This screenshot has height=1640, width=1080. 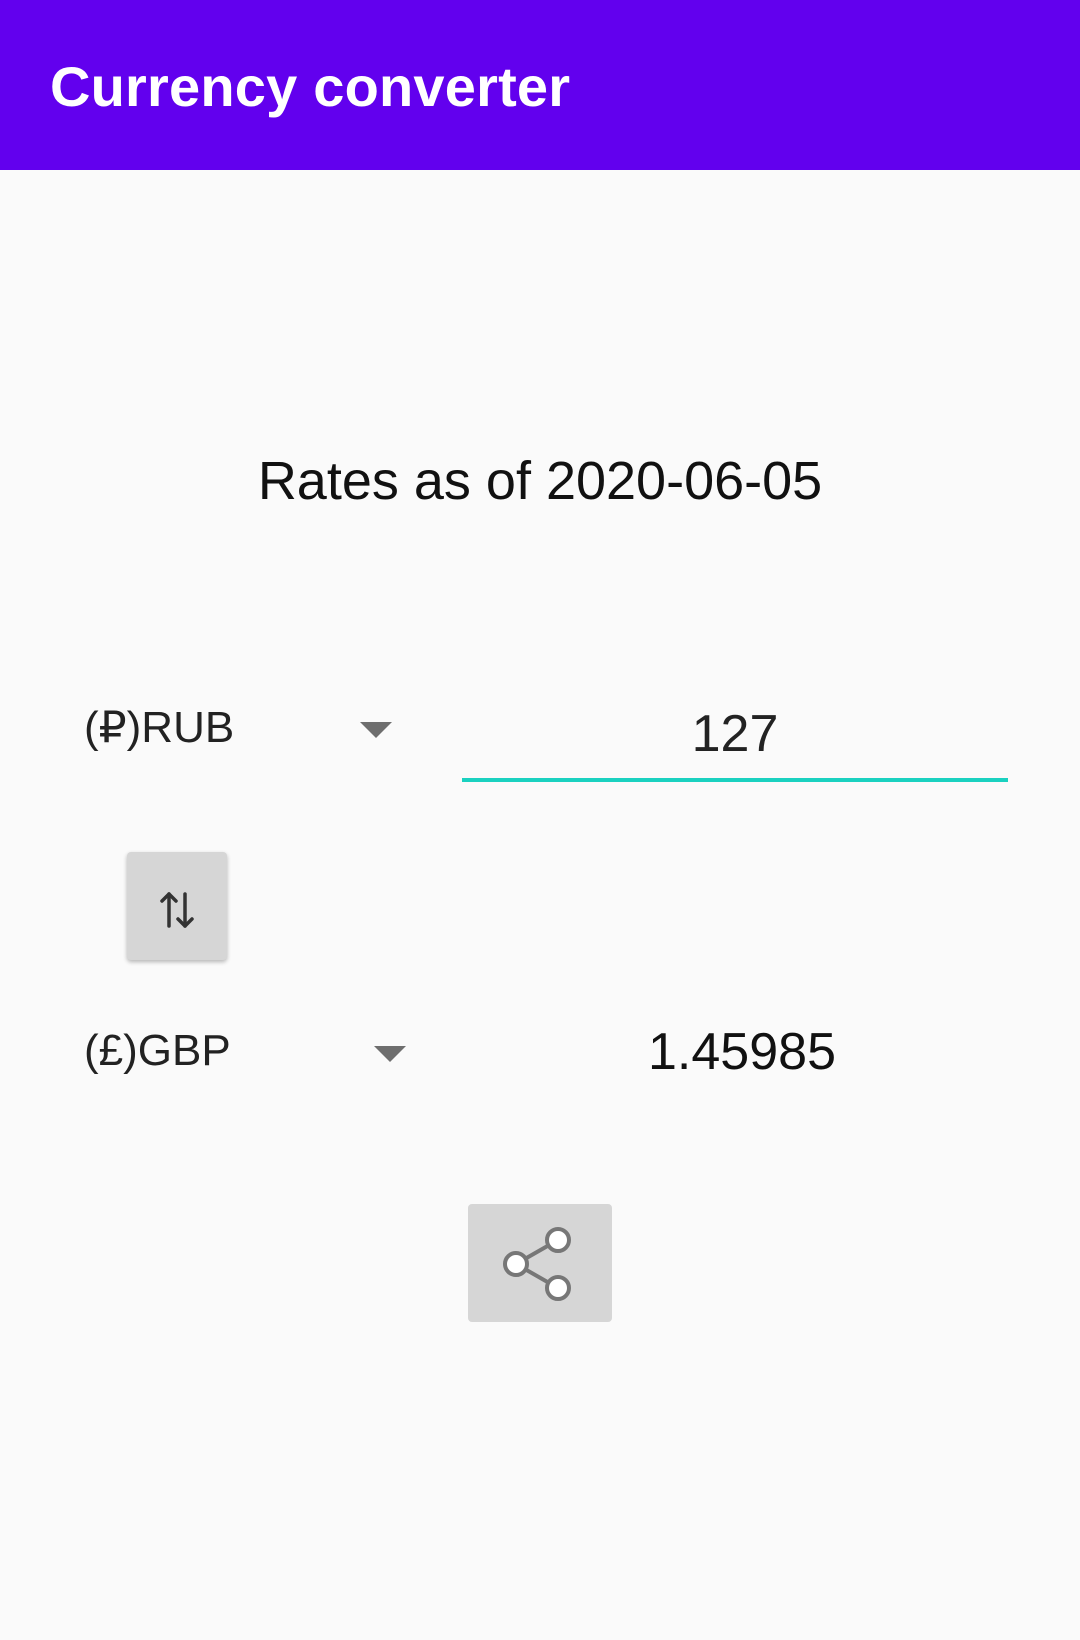 I want to click on share-button, so click(x=540, y=1263).